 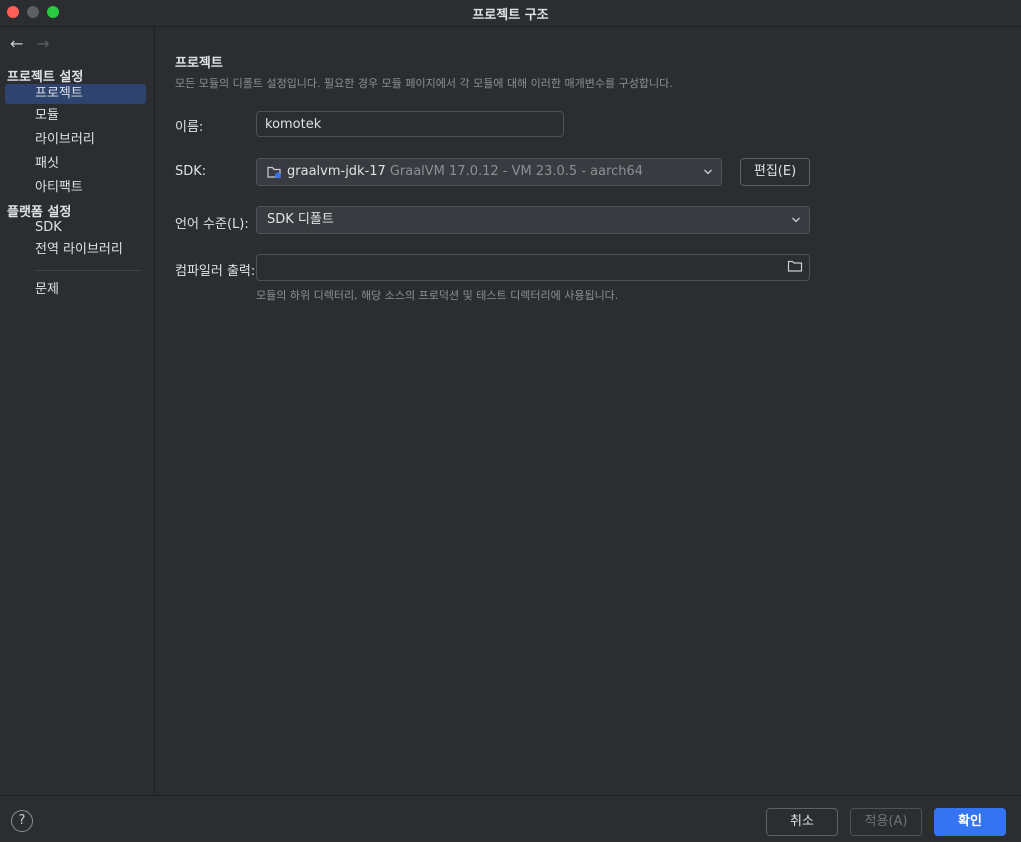 I want to click on compiler-output-label: 컴파일러 출력:, so click(x=215, y=271).